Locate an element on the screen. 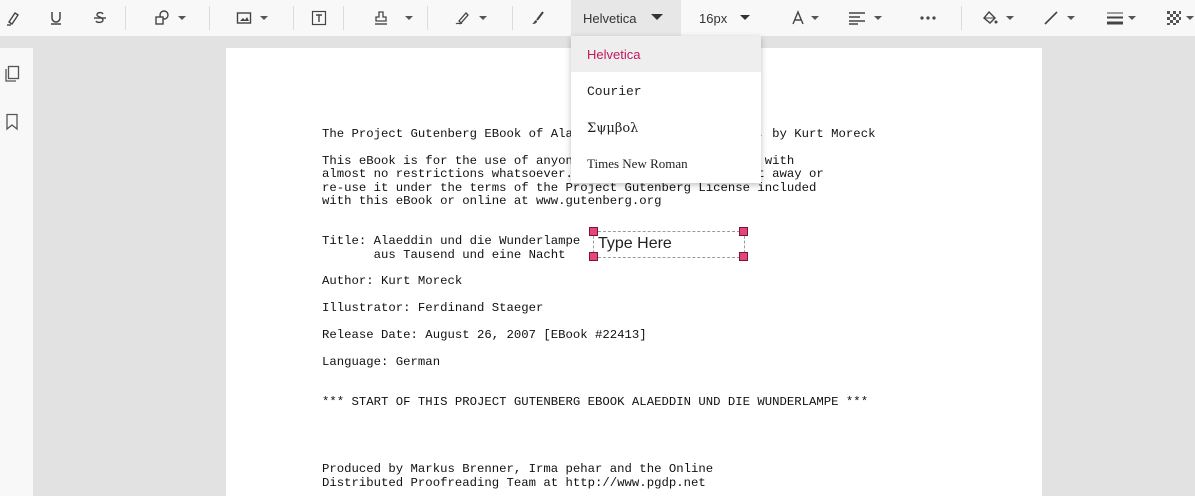 Image resolution: width=1195 pixels, height=496 pixels. document-line: Language: German is located at coordinates (381, 361).